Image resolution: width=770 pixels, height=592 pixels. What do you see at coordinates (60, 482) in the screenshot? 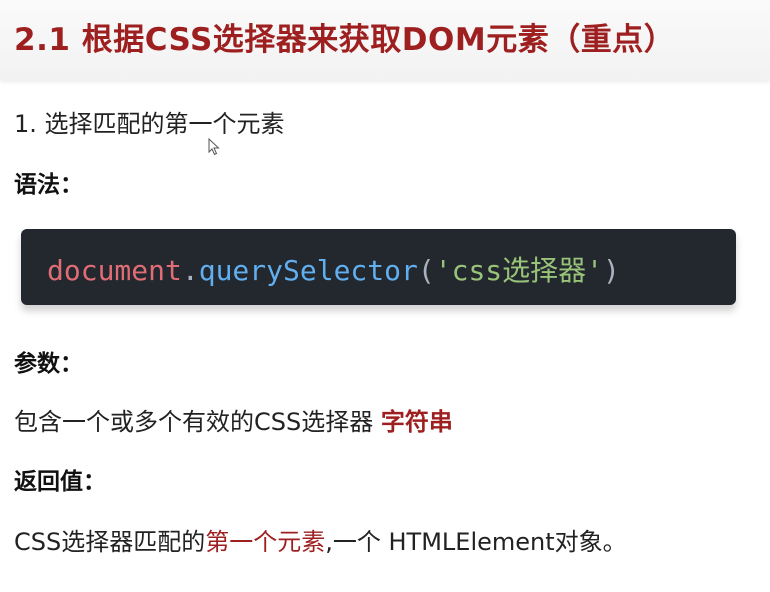
I see `return-label: 返回值：` at bounding box center [60, 482].